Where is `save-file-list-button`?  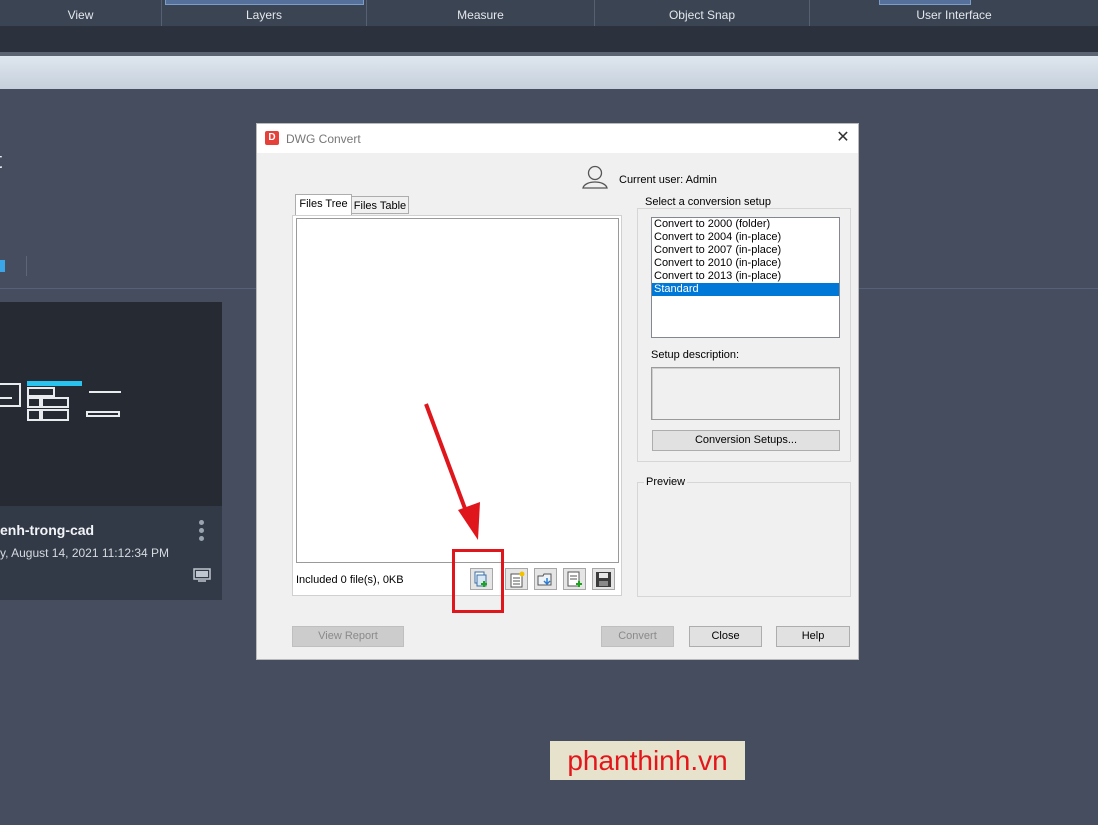 save-file-list-button is located at coordinates (603, 579).